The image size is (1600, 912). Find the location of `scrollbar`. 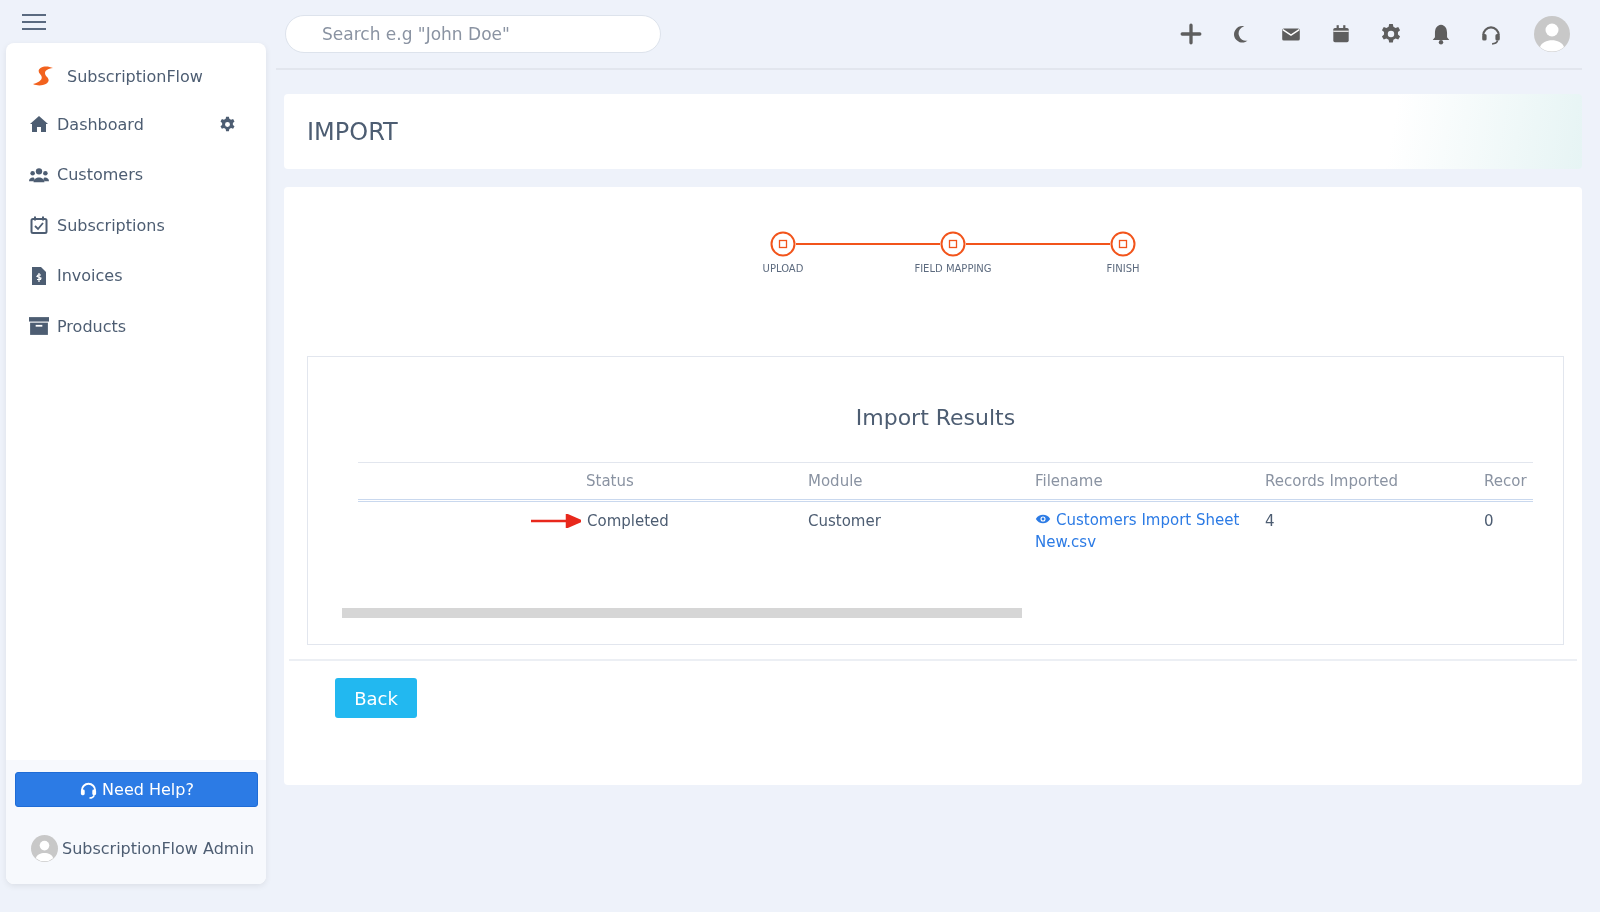

scrollbar is located at coordinates (682, 613).